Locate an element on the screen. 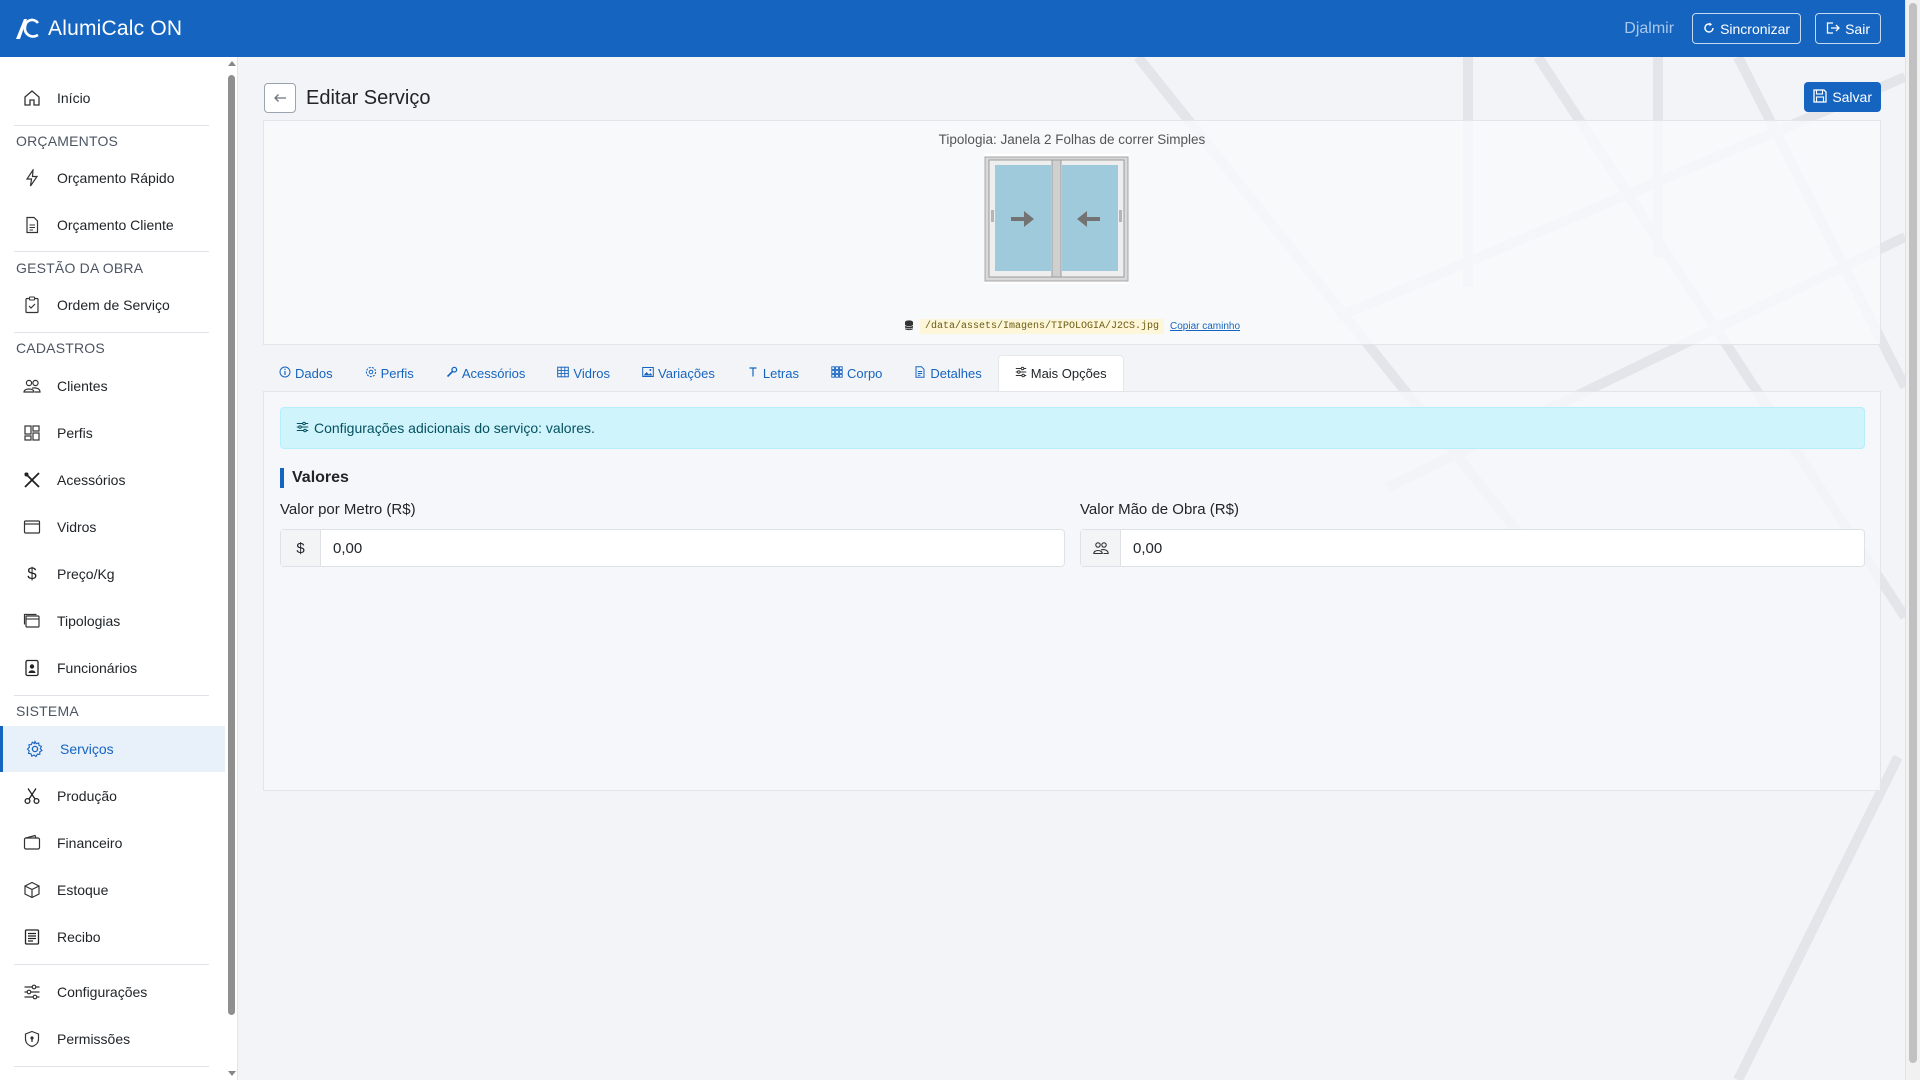  sidebar-item-producao: Produção is located at coordinates (112, 796).